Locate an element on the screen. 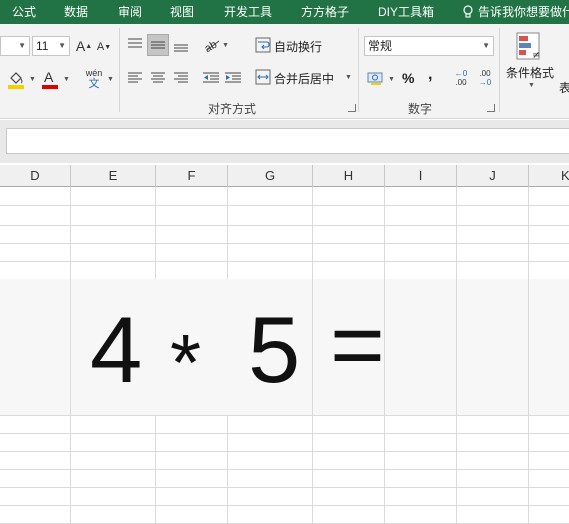 The width and height of the screenshot is (569, 524). tell-me-box: 告诉我你想要做什 is located at coordinates (515, 12).